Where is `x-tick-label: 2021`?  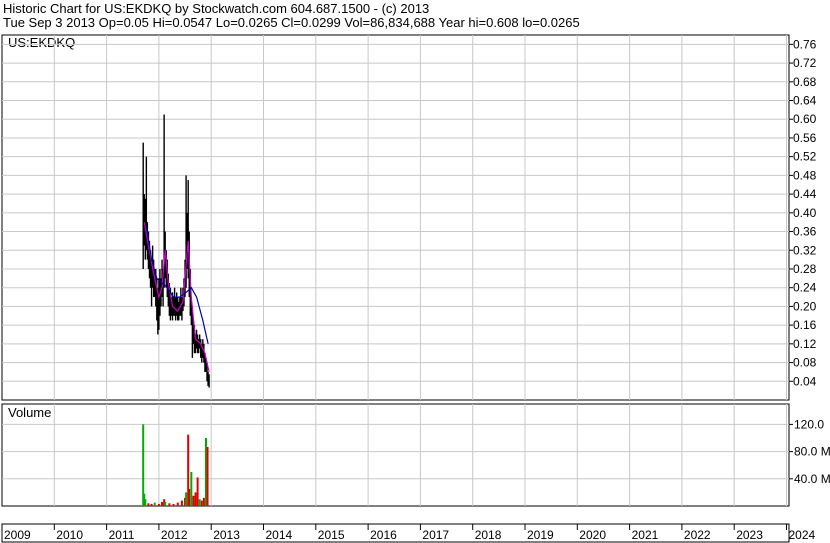 x-tick-label: 2021 is located at coordinates (645, 535).